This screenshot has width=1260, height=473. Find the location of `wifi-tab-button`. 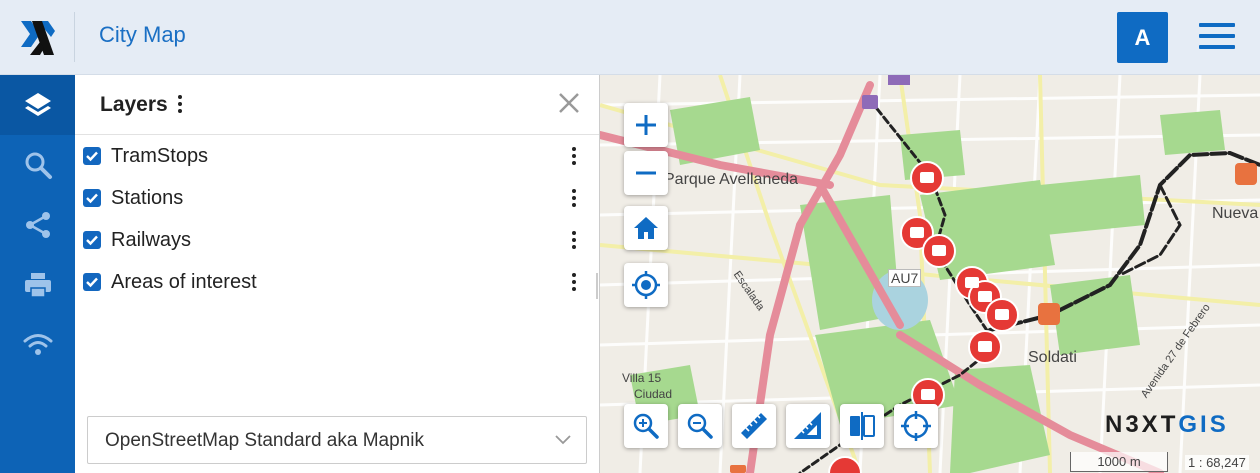

wifi-tab-button is located at coordinates (37, 345).